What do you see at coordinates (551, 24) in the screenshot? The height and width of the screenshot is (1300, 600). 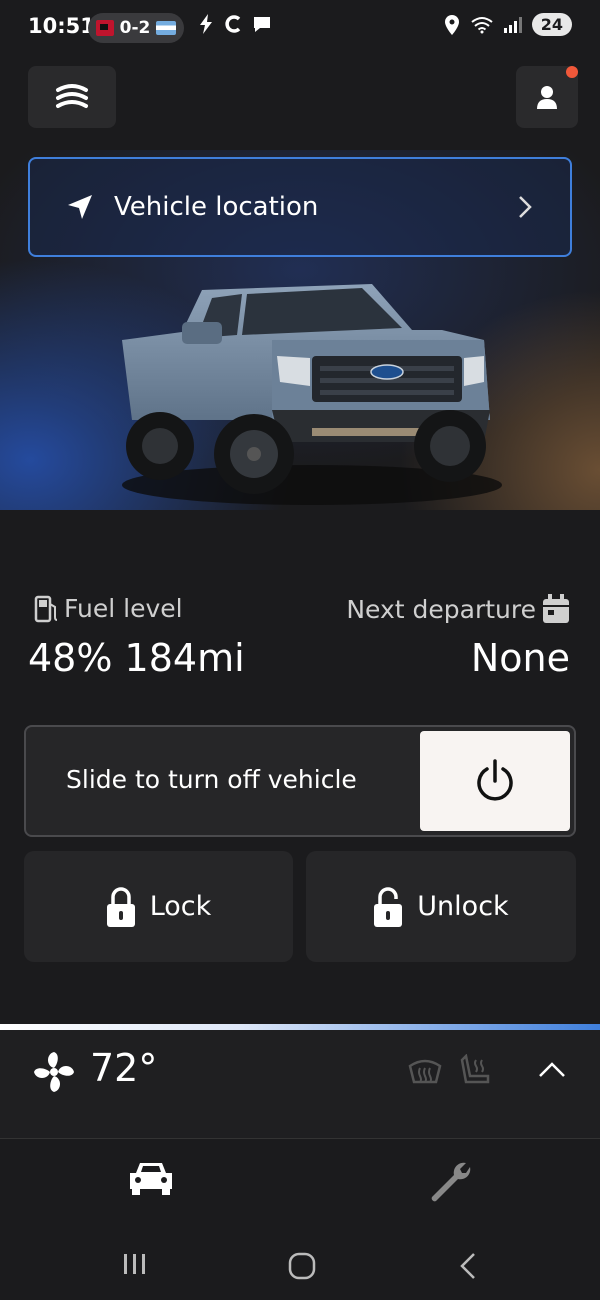 I see `battery-indicator: 24` at bounding box center [551, 24].